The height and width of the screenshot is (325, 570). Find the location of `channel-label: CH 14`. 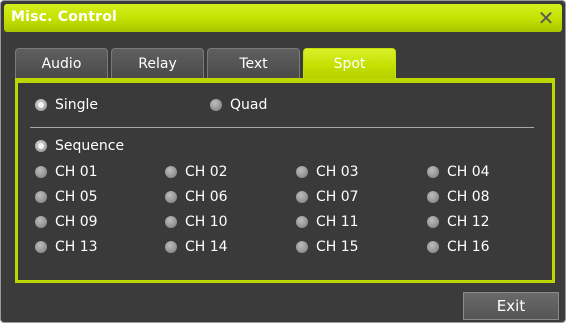

channel-label: CH 14 is located at coordinates (206, 247).